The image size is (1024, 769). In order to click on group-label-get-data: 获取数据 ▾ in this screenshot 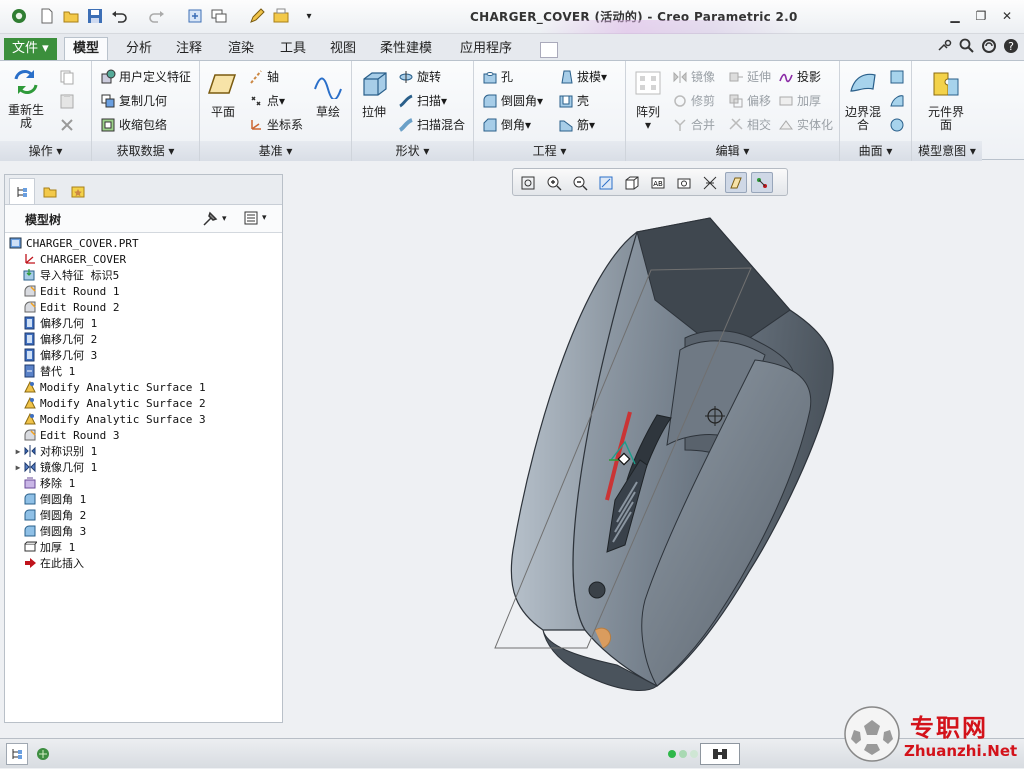, I will do `click(145, 151)`.